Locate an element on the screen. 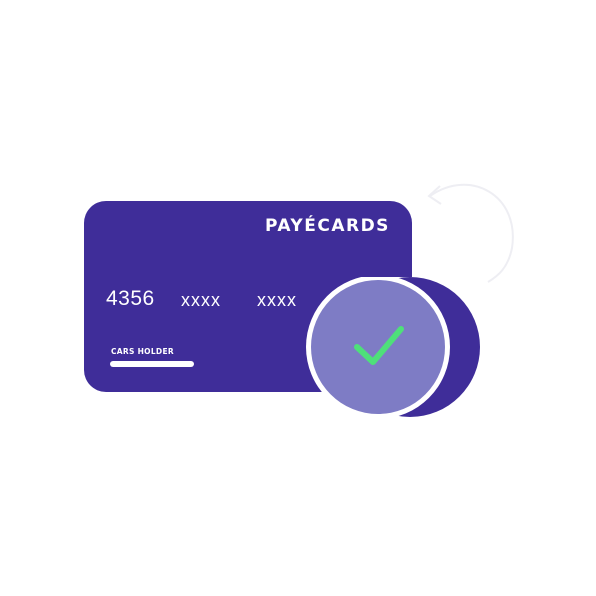 Image resolution: width=596 pixels, height=596 pixels. card-number-group-1: 4356 is located at coordinates (130, 298).